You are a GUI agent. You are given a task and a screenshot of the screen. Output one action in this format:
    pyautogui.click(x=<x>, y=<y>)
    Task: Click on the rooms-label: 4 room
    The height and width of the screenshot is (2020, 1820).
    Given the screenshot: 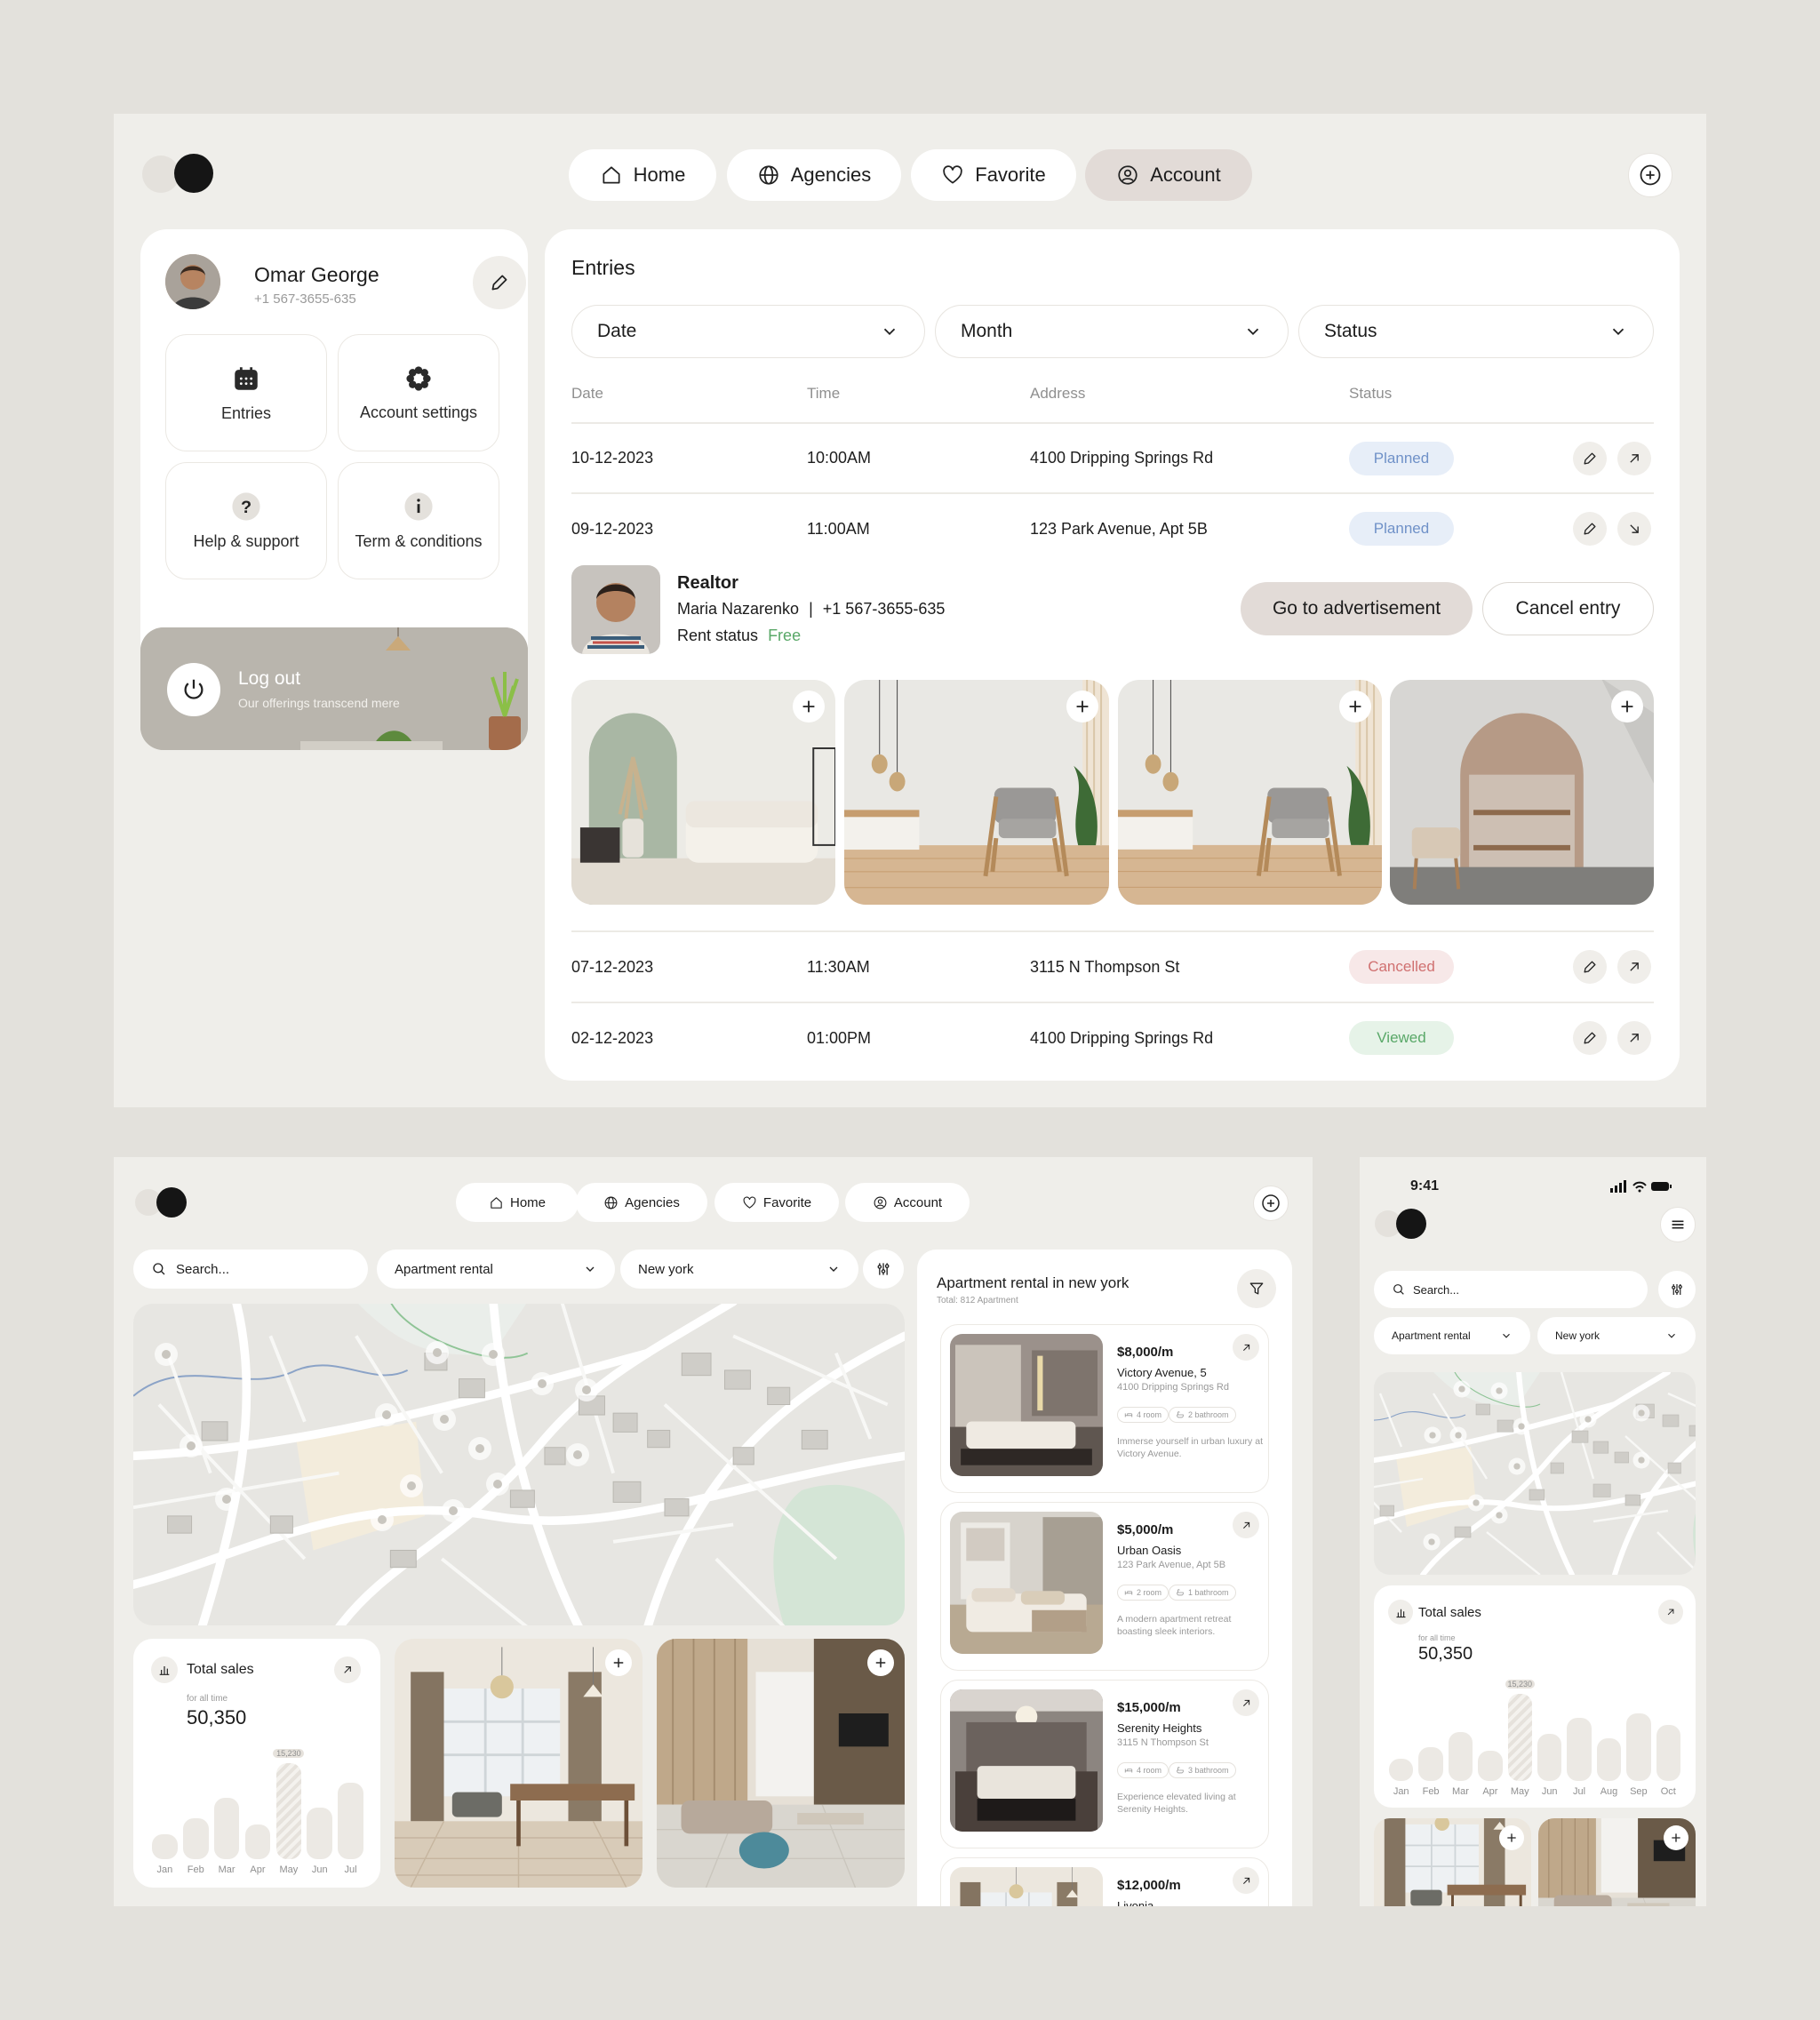 What is the action you would take?
    pyautogui.click(x=1149, y=1770)
    